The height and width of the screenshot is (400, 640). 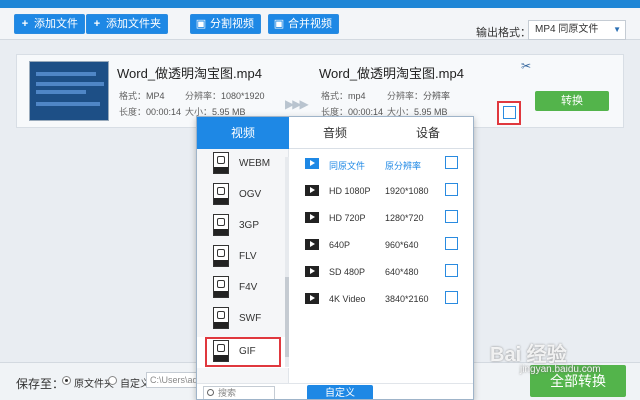 What do you see at coordinates (577, 30) in the screenshot?
I see `output-format-select: MP4 同原文件 ▼` at bounding box center [577, 30].